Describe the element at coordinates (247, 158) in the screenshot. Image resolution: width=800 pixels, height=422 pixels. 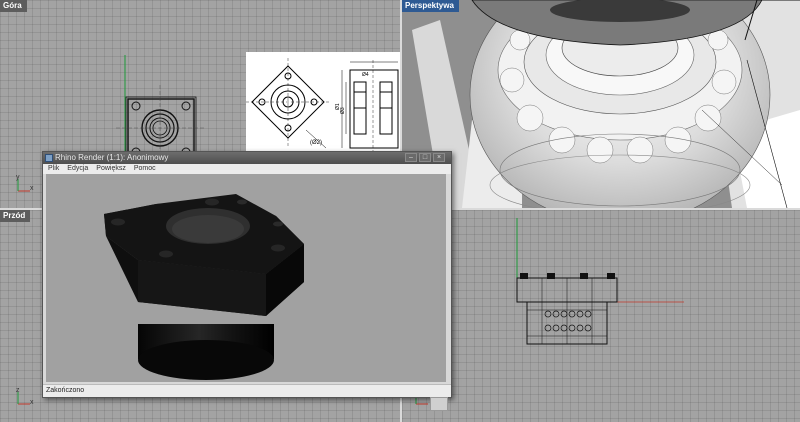
I see `render-window-titlebar: Rhino Render (1:1): Anonimowy – □ ×` at that location.